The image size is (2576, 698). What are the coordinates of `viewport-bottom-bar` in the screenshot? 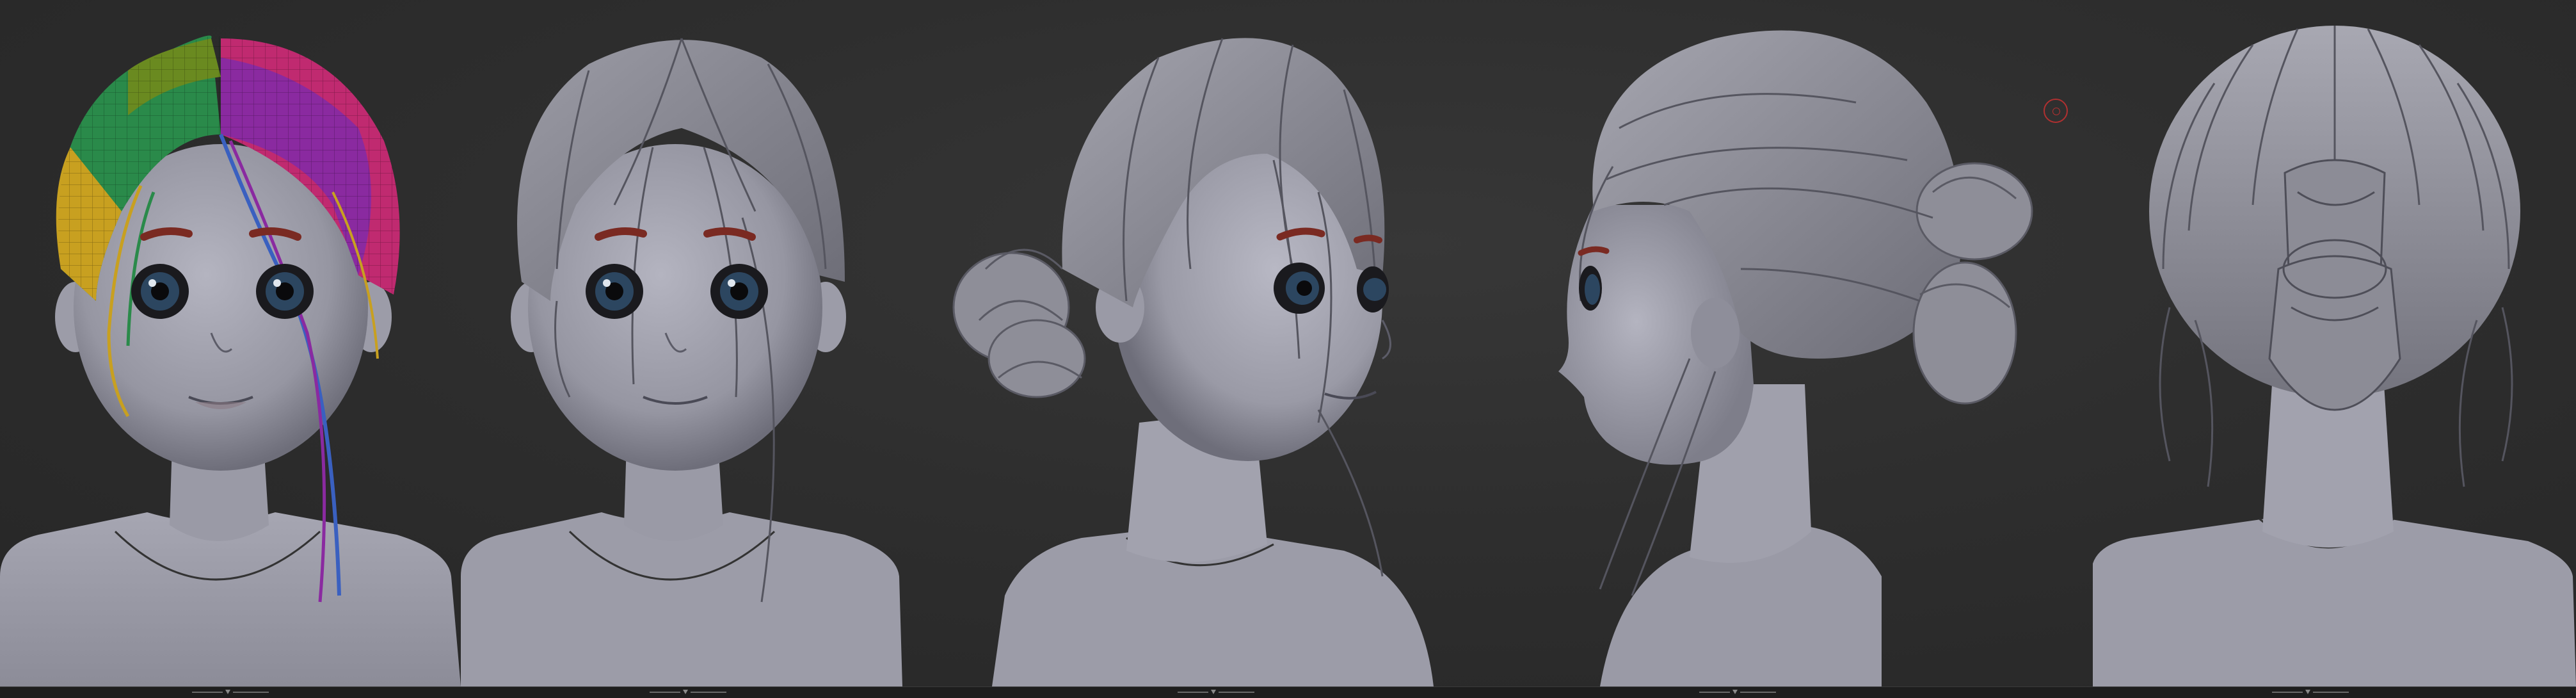 It's located at (1288, 692).